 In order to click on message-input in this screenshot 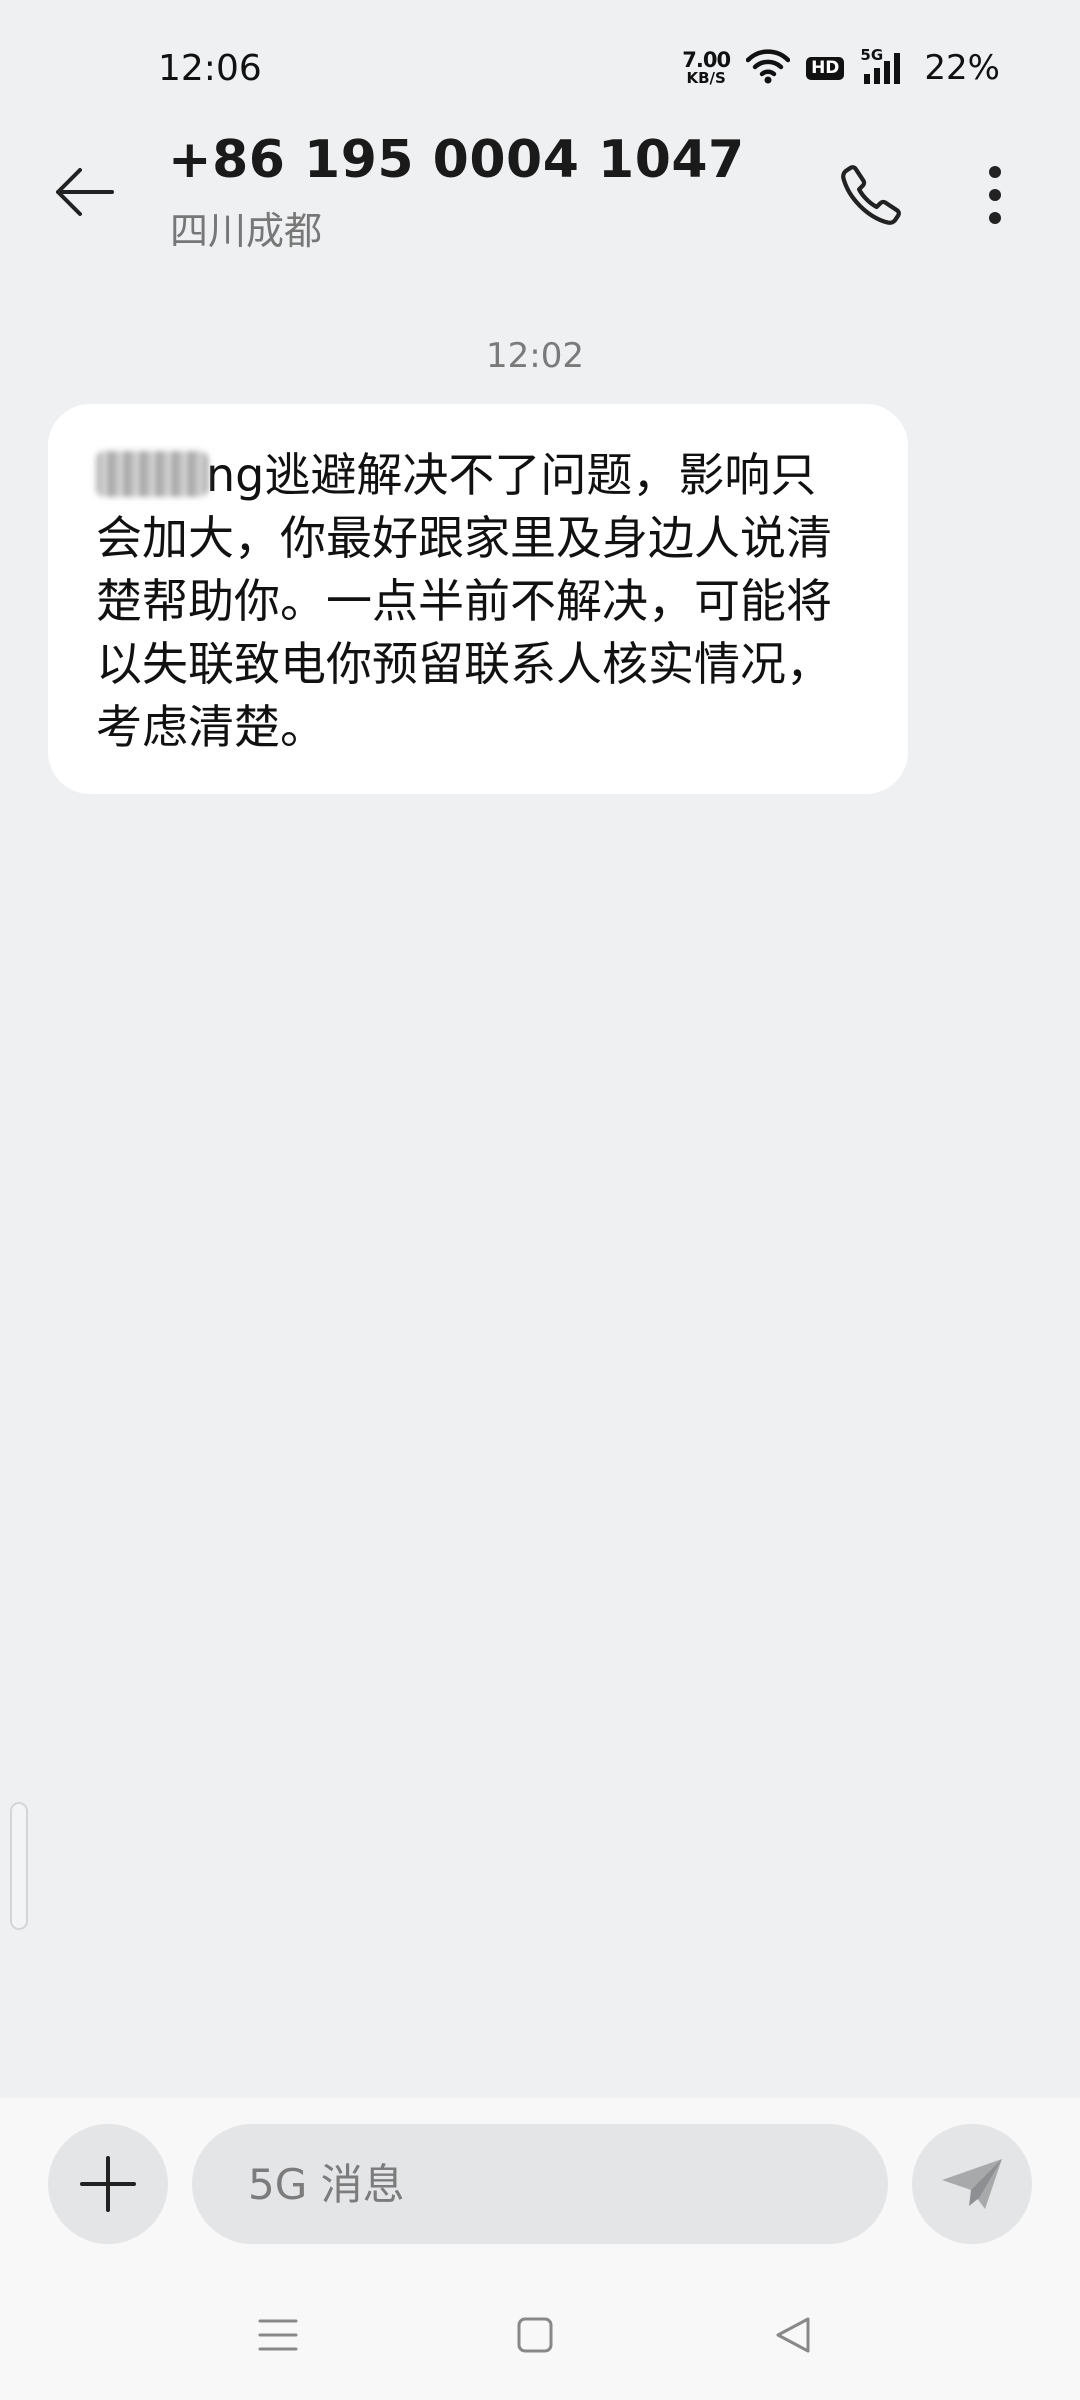, I will do `click(540, 2184)`.